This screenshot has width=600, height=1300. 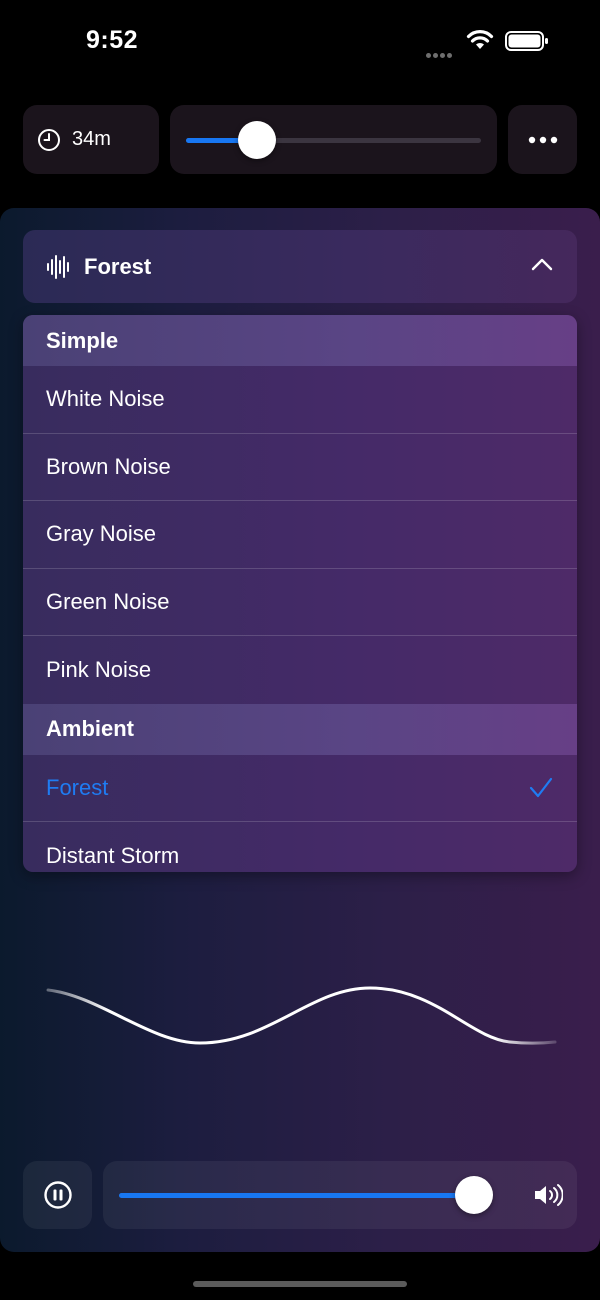 What do you see at coordinates (99, 669) in the screenshot?
I see `option-label: Pink Noise` at bounding box center [99, 669].